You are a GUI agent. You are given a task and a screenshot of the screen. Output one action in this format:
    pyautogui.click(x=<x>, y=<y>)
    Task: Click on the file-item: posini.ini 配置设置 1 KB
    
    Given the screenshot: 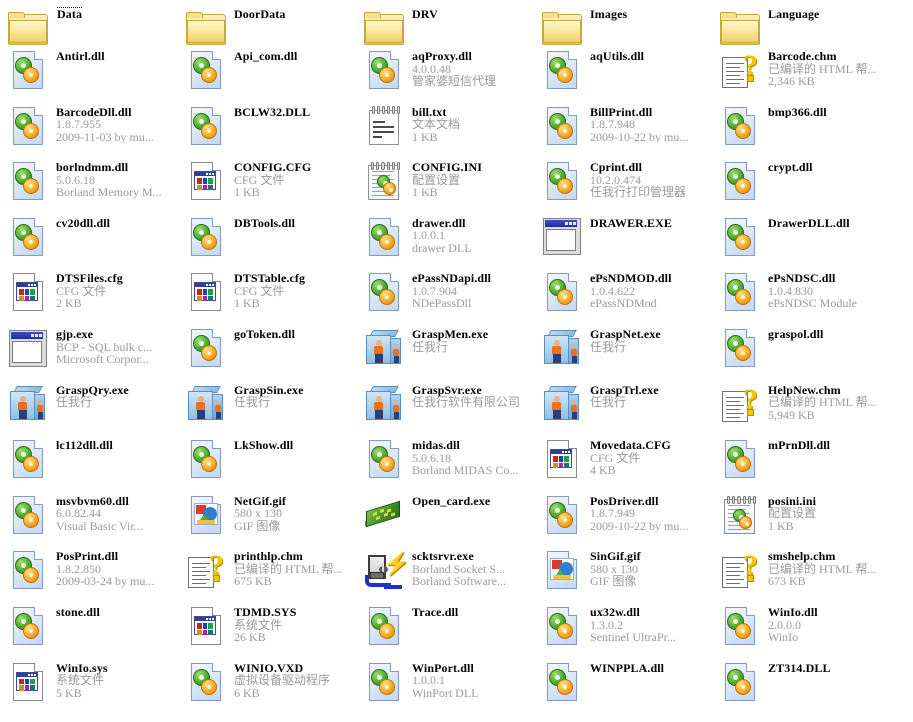 What is the action you would take?
    pyautogui.click(x=807, y=520)
    